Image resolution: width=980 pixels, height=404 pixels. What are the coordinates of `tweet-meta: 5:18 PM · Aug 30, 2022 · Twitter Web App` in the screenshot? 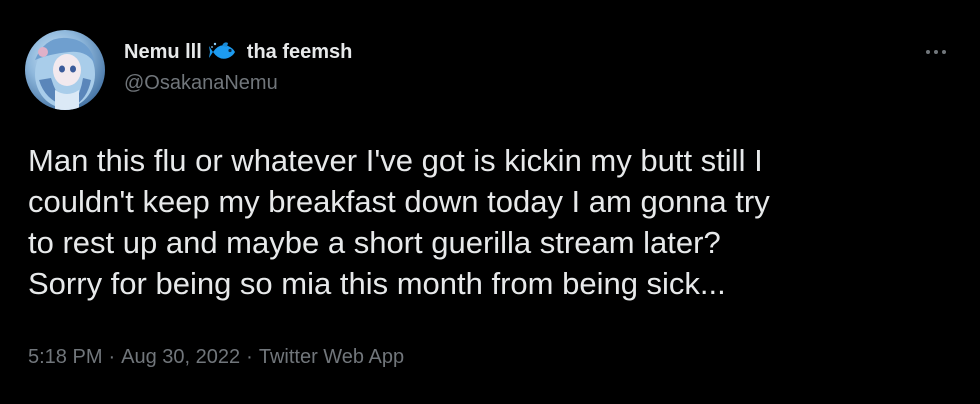 It's located at (216, 357).